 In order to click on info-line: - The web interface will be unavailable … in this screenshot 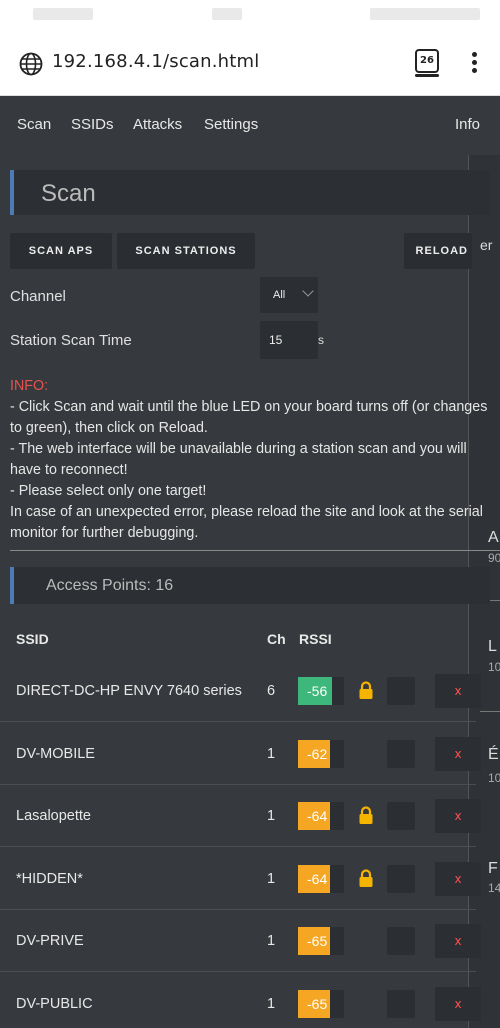, I will do `click(238, 459)`.